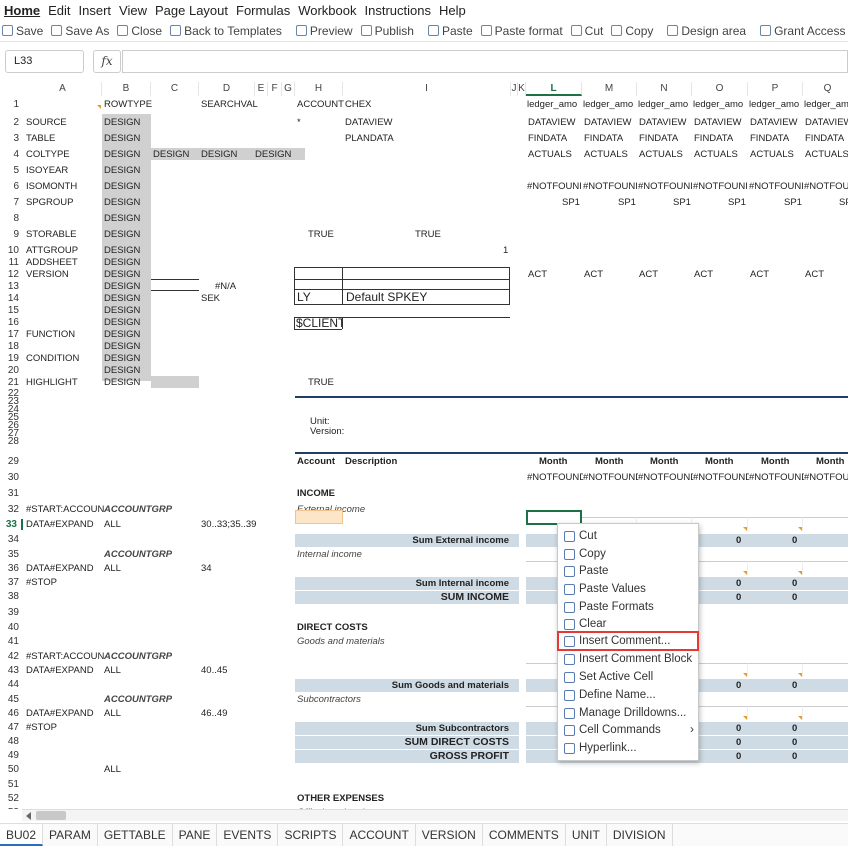  What do you see at coordinates (449, 835) in the screenshot?
I see `sheet-tab-version: VERSION` at bounding box center [449, 835].